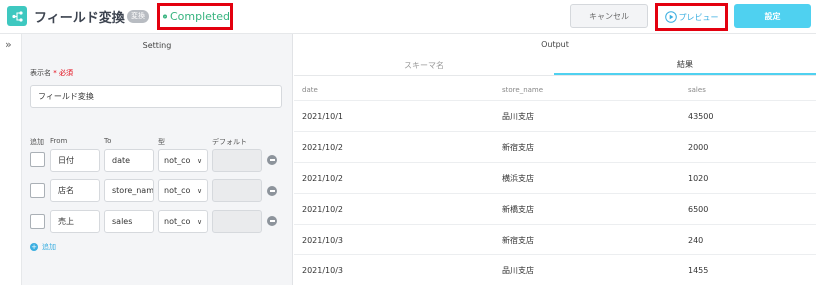 The width and height of the screenshot is (816, 286). I want to click on cell-store: 新橋支店, so click(518, 209).